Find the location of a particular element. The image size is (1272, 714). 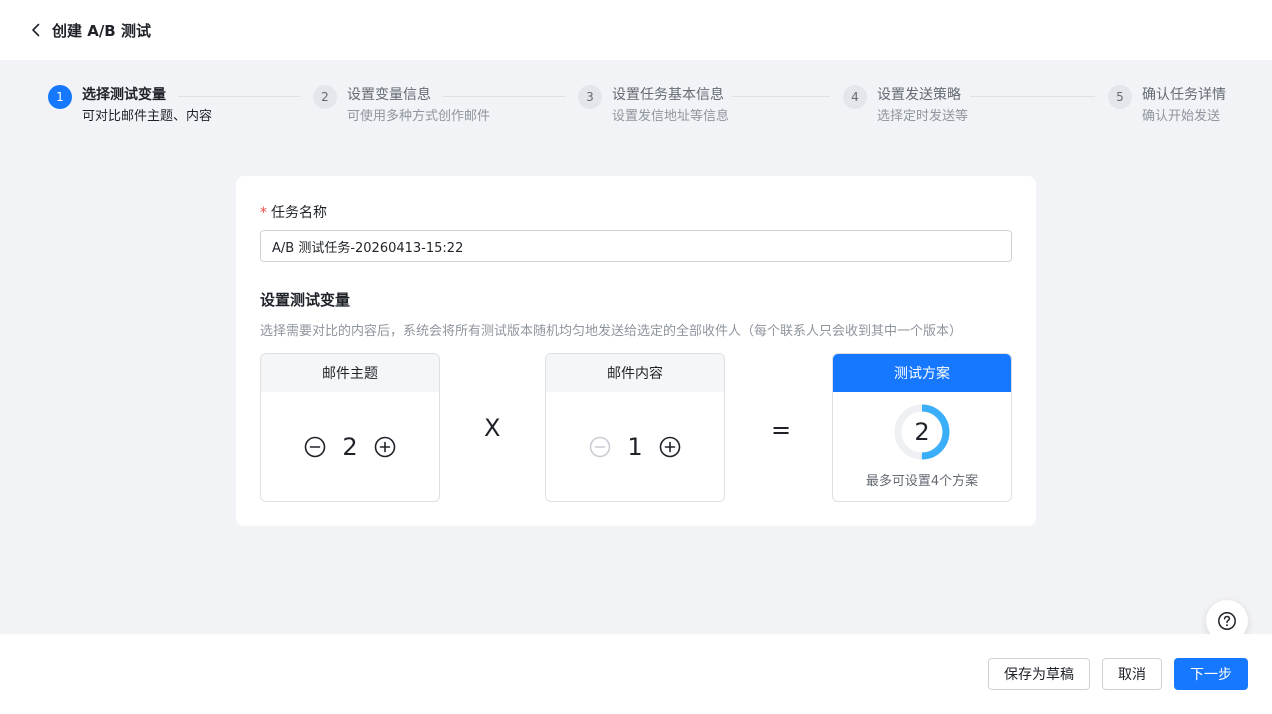

step-4: 4 设置发送策略 选择定时发送等 is located at coordinates (935, 106).